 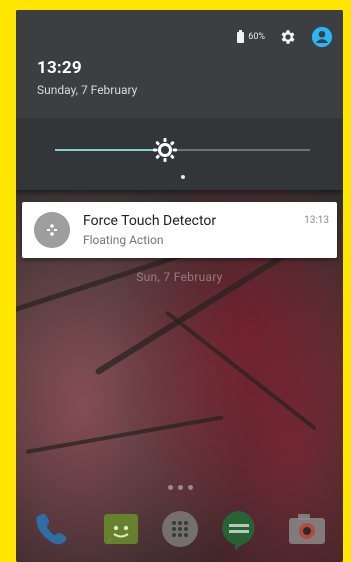 I want to click on app-drawer-icon, so click(x=180, y=529).